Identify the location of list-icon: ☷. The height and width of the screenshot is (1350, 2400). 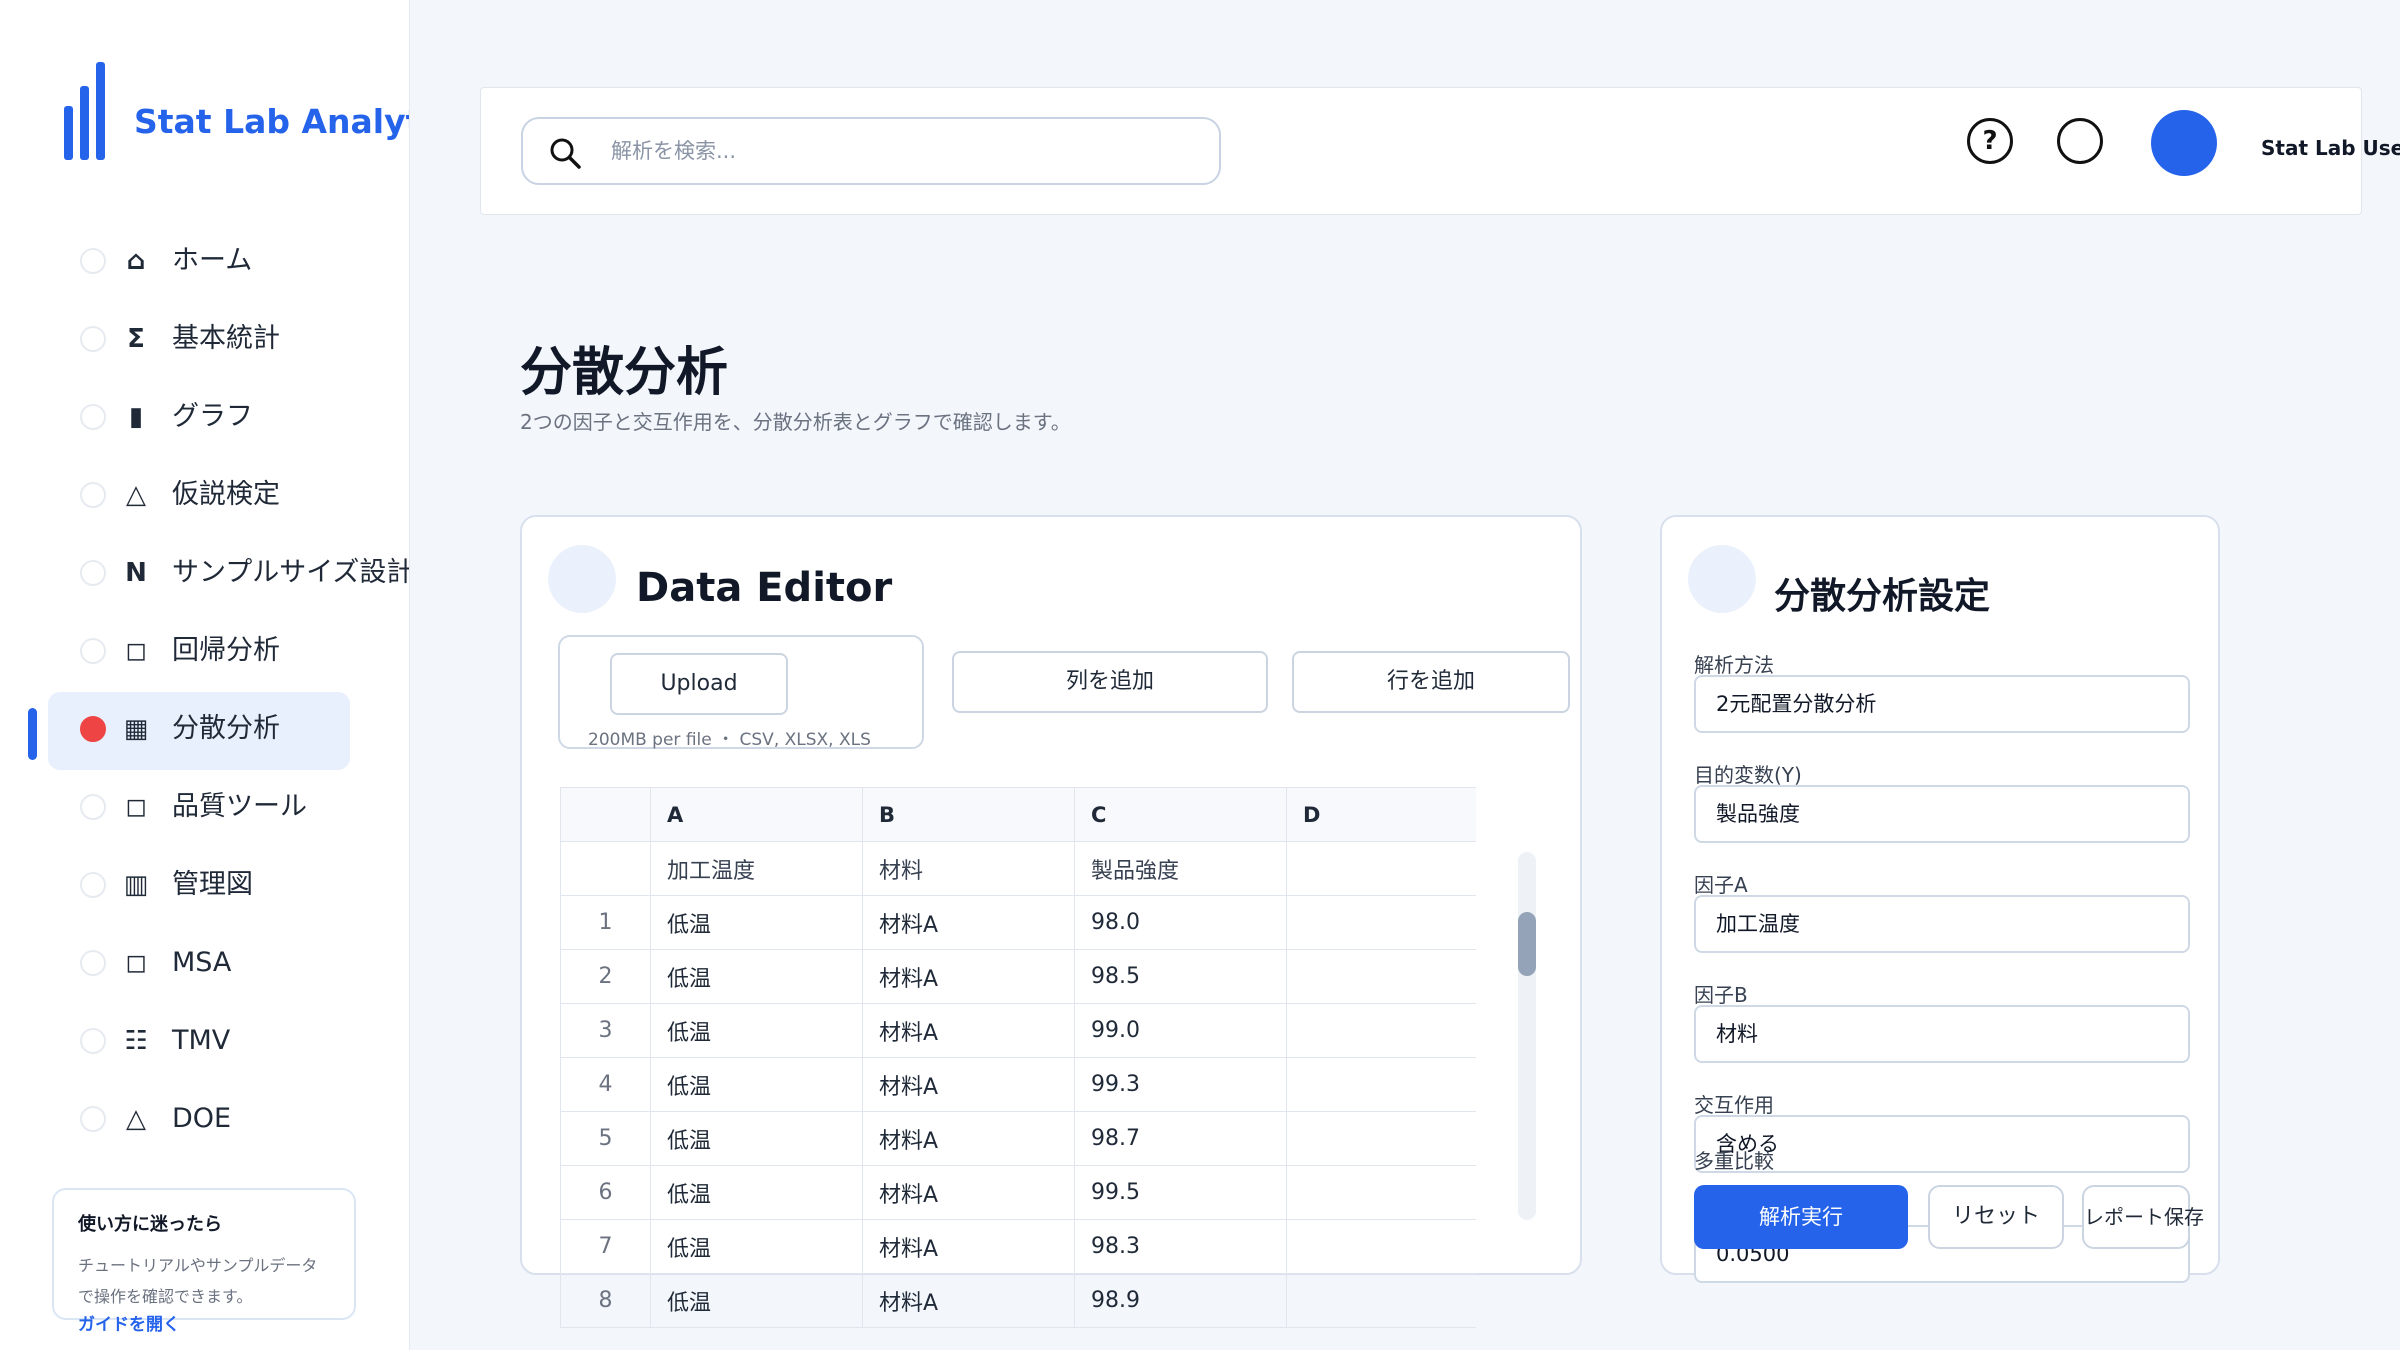
(136, 1041).